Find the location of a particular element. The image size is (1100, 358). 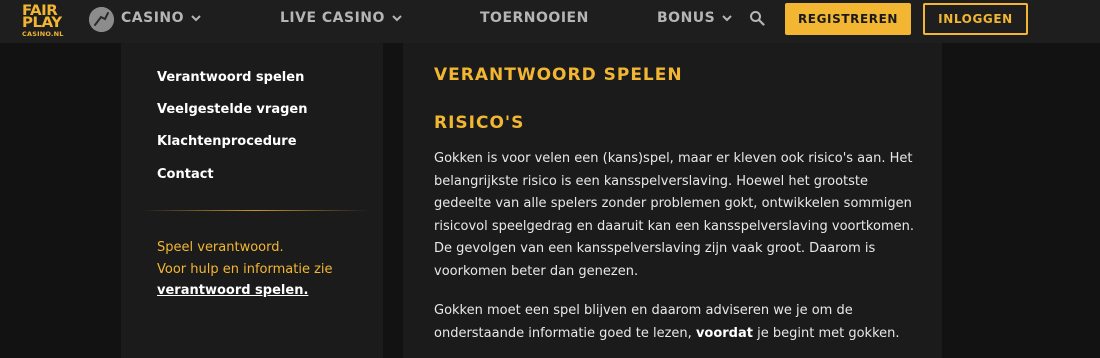

nav-live-casino: LIVE CASINO is located at coordinates (341, 18).